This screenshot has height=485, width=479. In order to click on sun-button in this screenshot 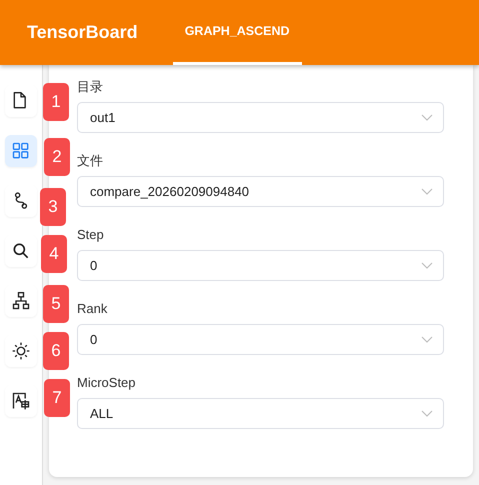, I will do `click(21, 351)`.